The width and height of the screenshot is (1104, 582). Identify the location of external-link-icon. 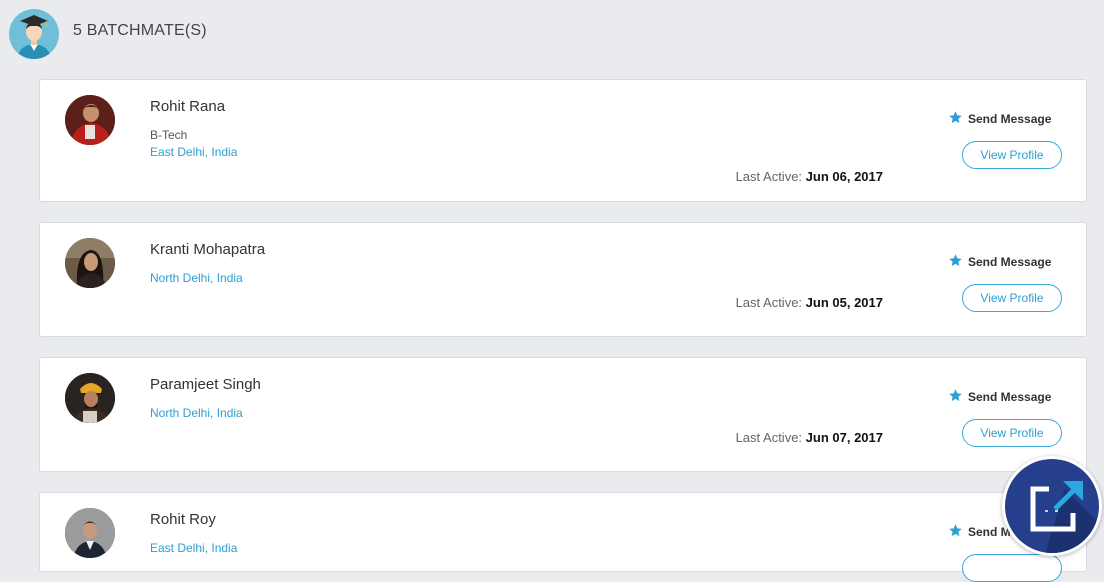
(1064, 517).